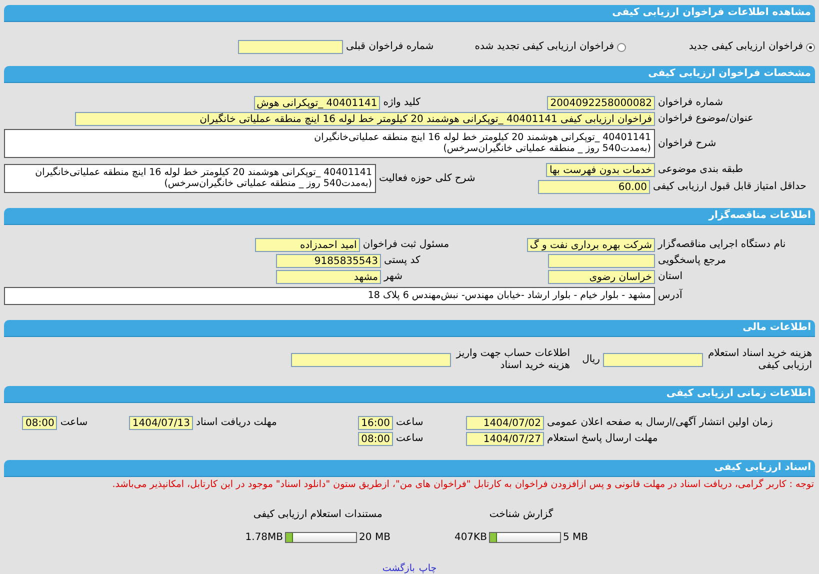  Describe the element at coordinates (406, 245) in the screenshot. I see `field-label: مسئول ثبت فراخوان` at that location.